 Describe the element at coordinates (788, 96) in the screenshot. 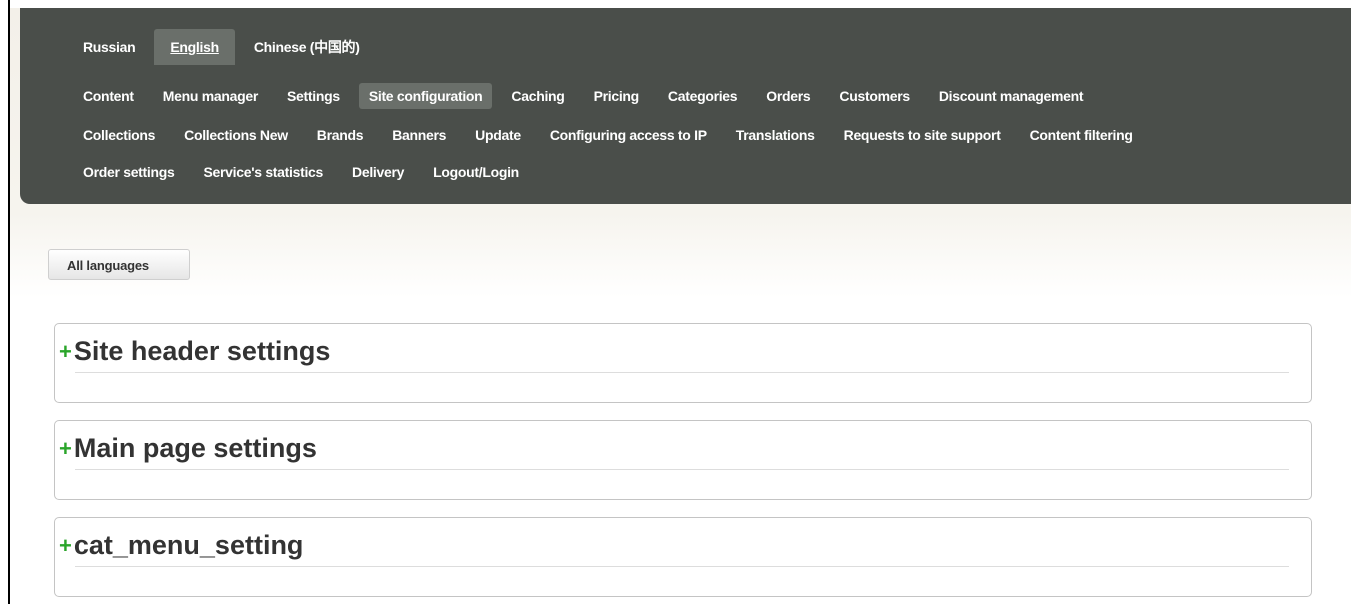

I see `nav-orders: Orders` at that location.